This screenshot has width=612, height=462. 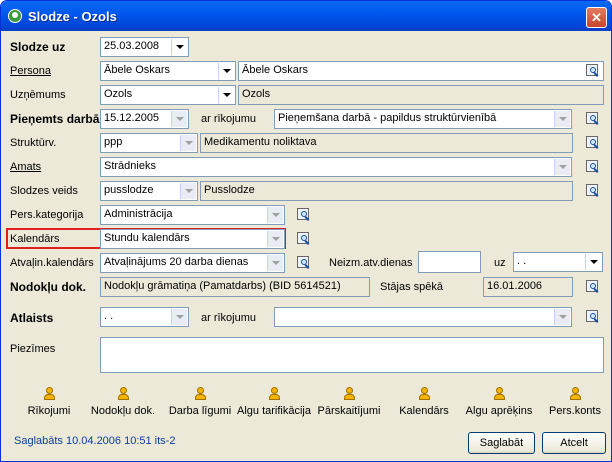 I want to click on persona-label: Persona, so click(x=30, y=71).